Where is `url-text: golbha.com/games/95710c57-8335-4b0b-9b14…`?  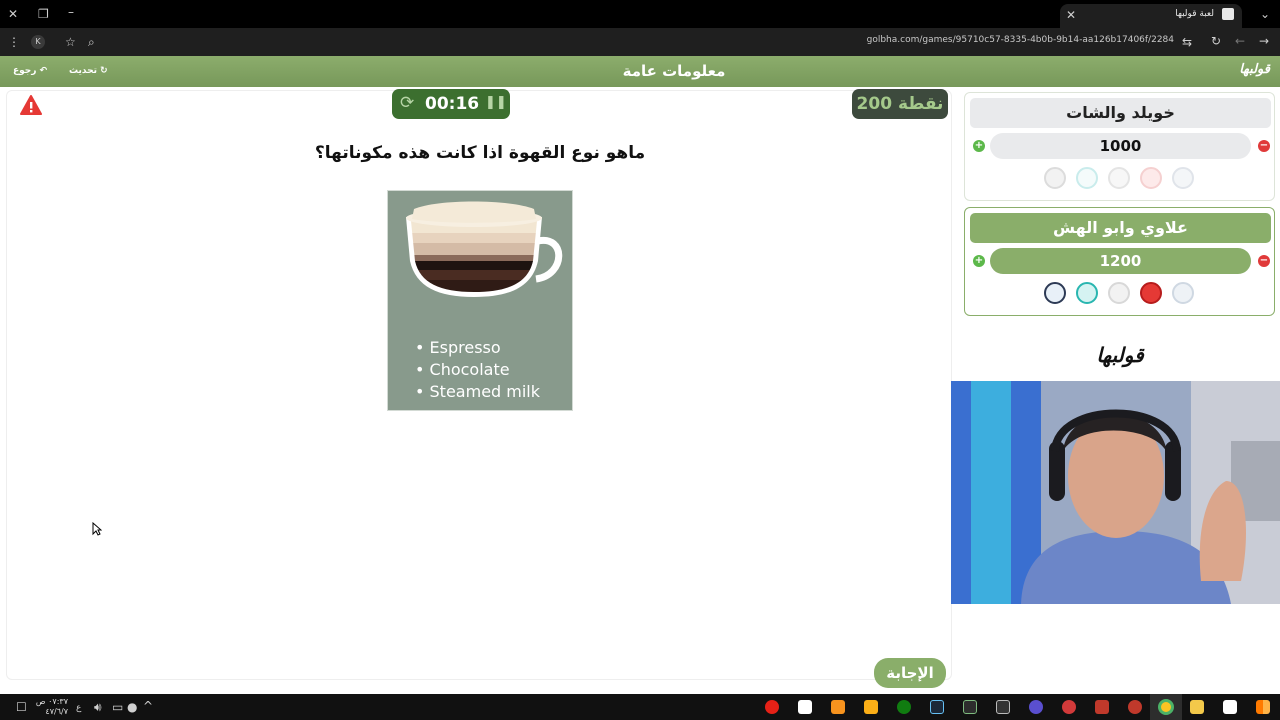 url-text: golbha.com/games/95710c57-8335-4b0b-9b14… is located at coordinates (1020, 40).